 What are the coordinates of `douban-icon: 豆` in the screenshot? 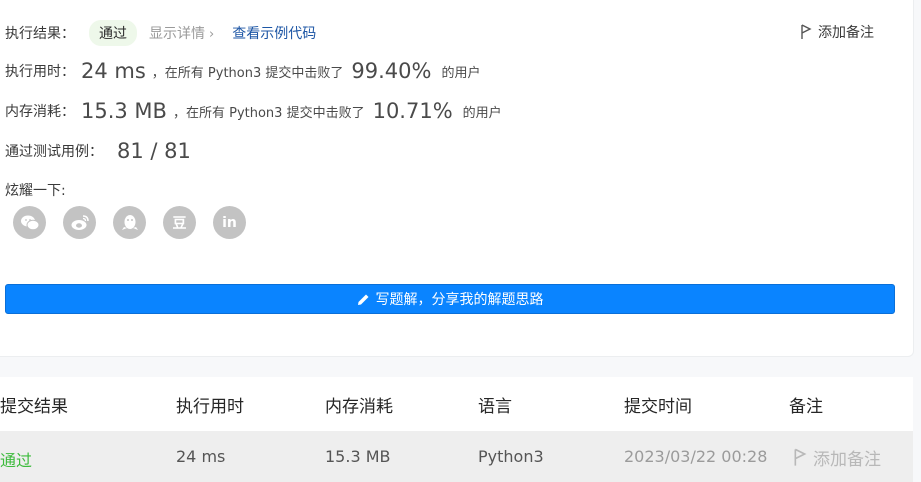 It's located at (179, 222).